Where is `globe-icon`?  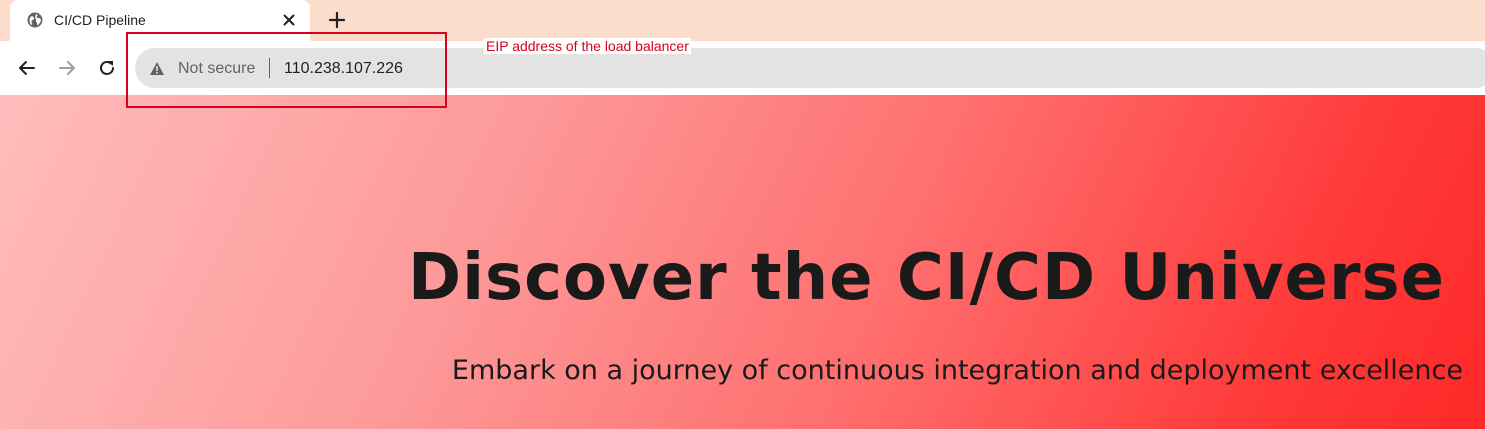 globe-icon is located at coordinates (35, 20).